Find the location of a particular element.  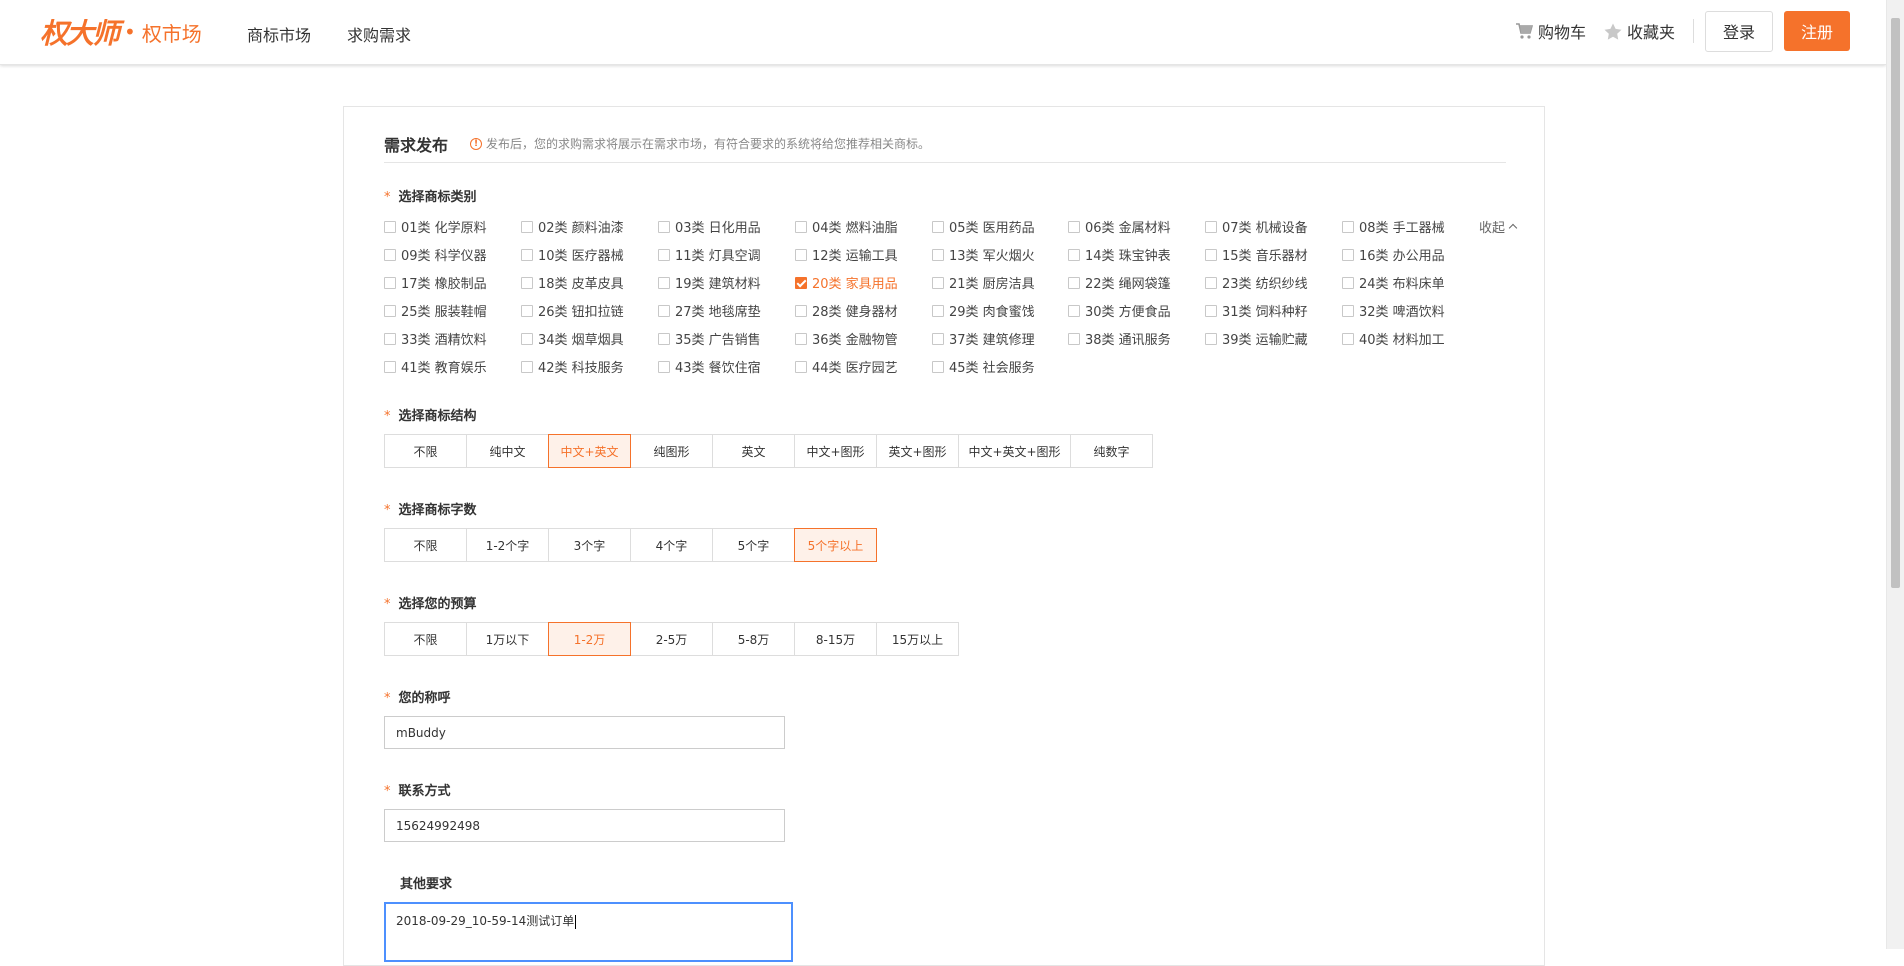

contact-input: 15624992498 is located at coordinates (584, 825).